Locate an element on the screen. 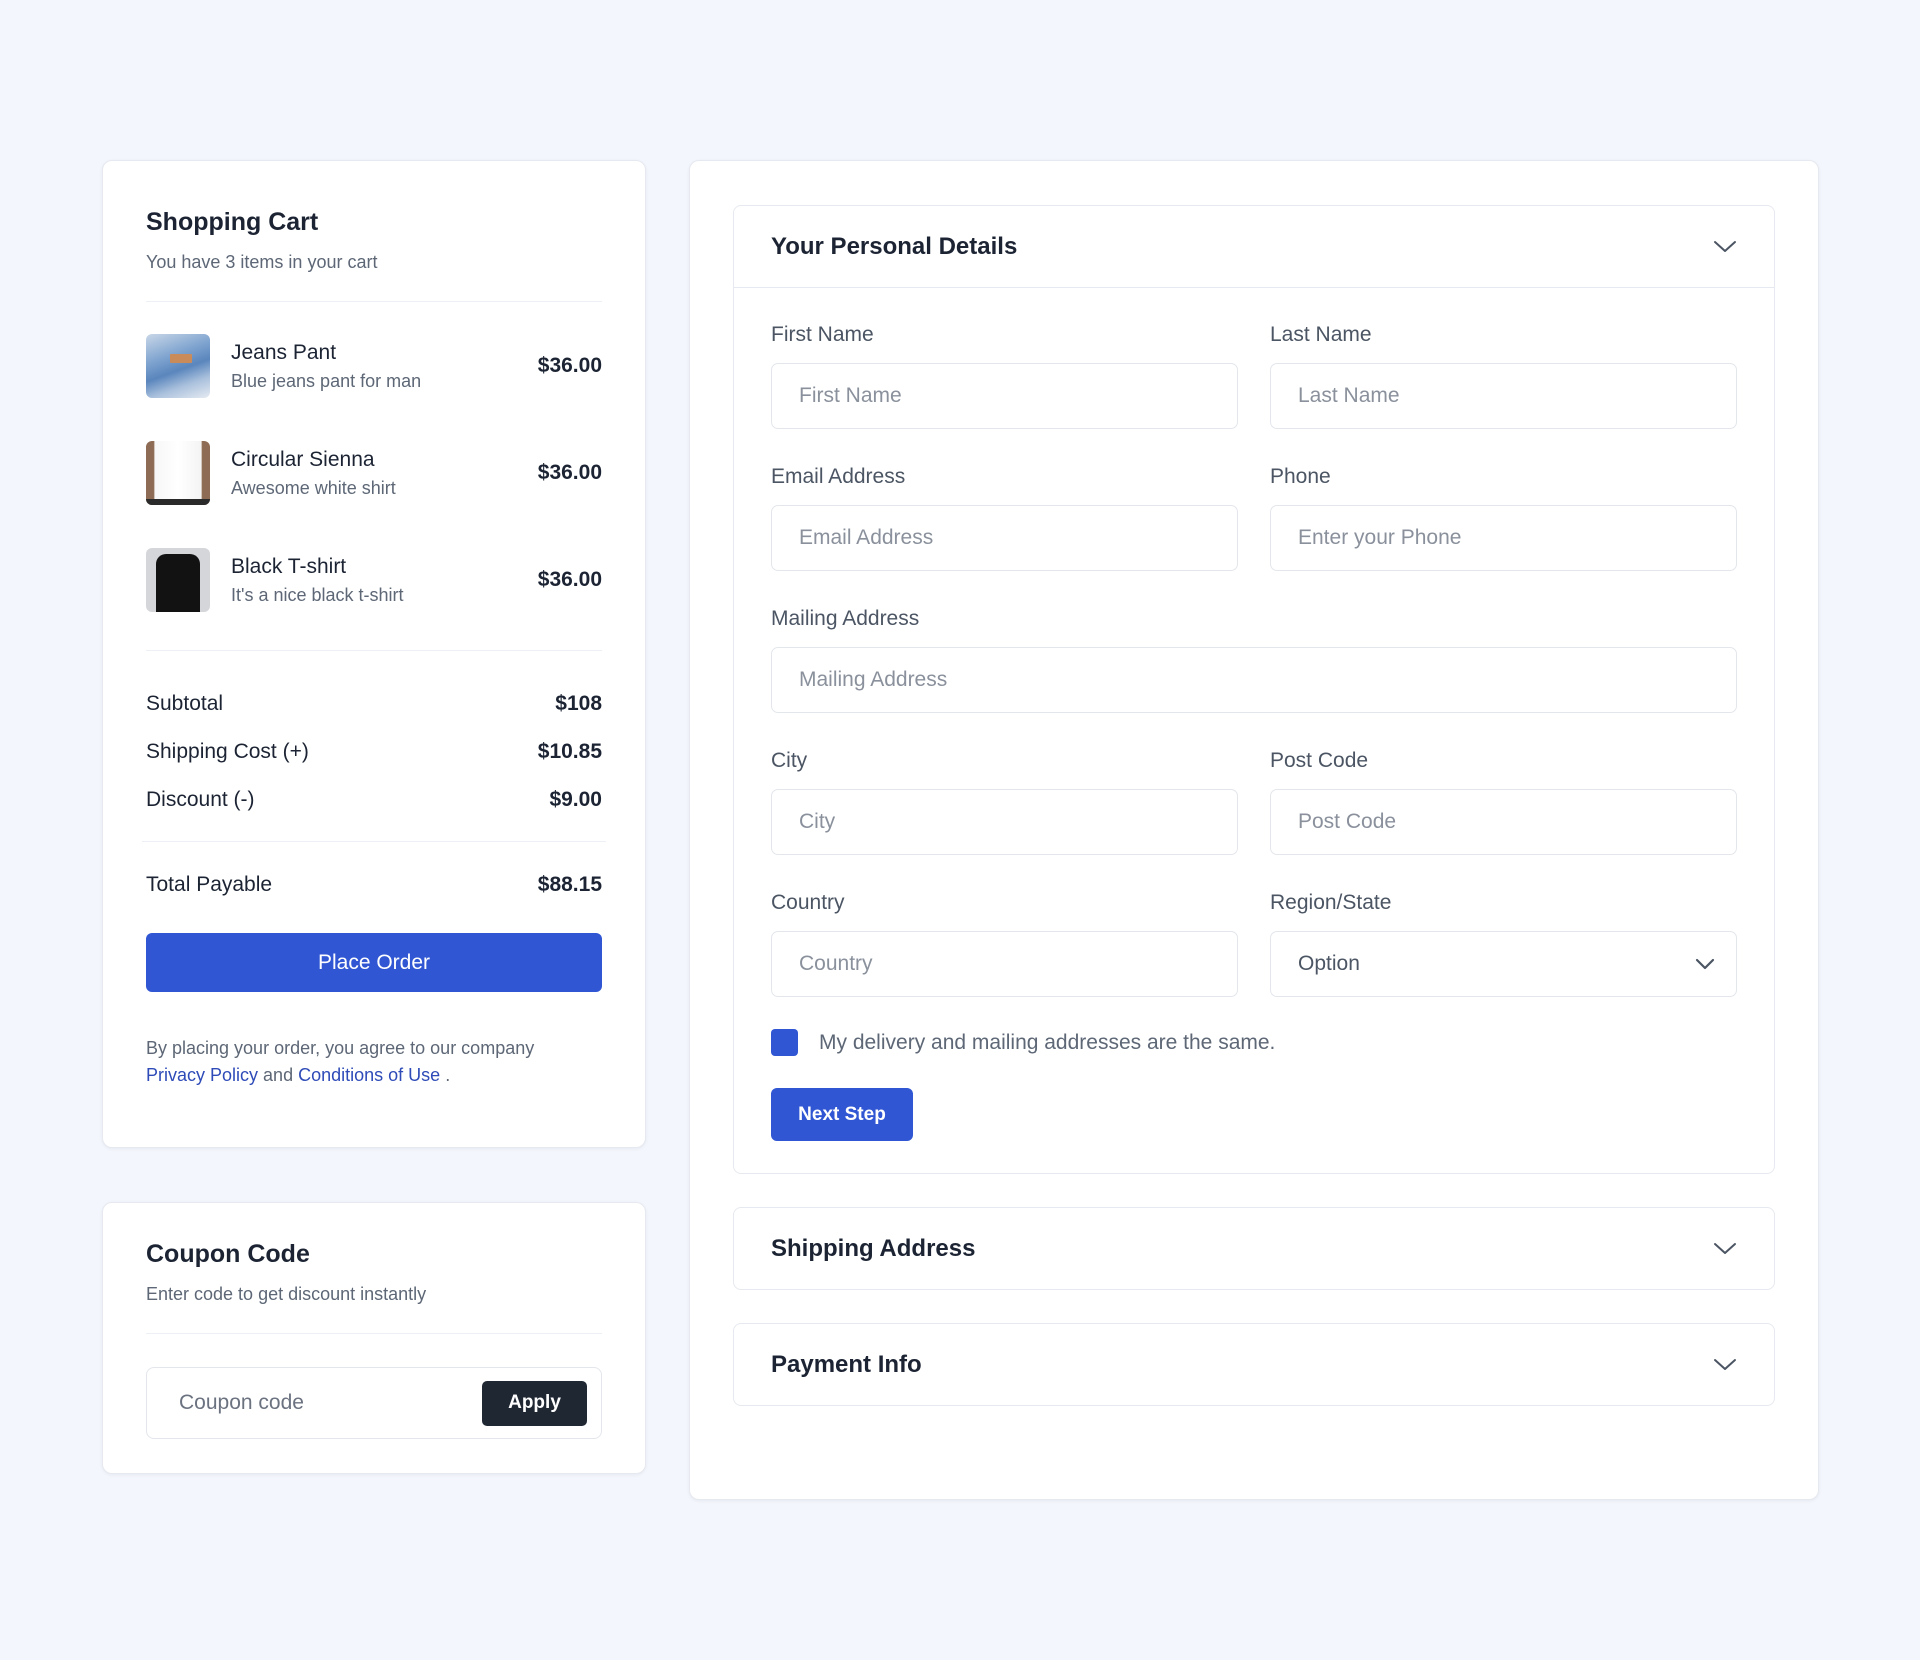  form-row: Email Address Phone is located at coordinates (1254, 517).